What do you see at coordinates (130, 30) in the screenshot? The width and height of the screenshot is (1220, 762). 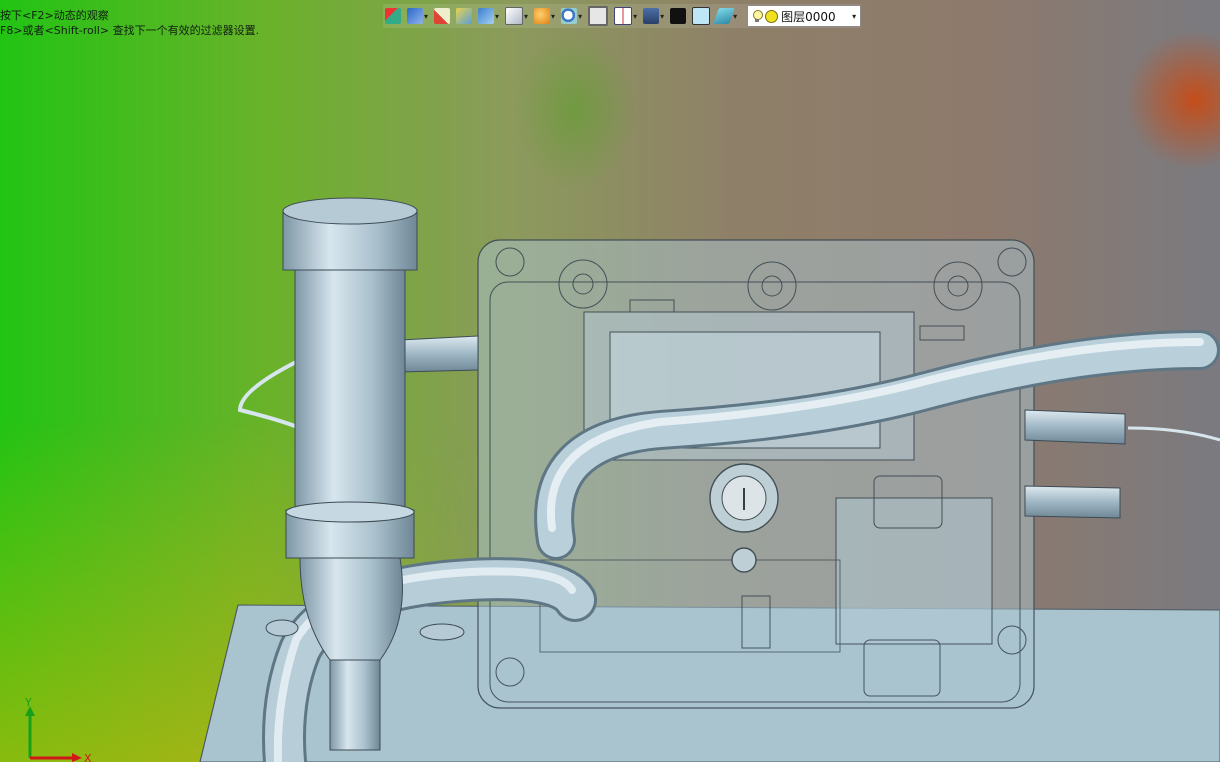 I see `hint-line: F8>或者<Shift-roll> 查找下一个有效的过滤器设置.` at bounding box center [130, 30].